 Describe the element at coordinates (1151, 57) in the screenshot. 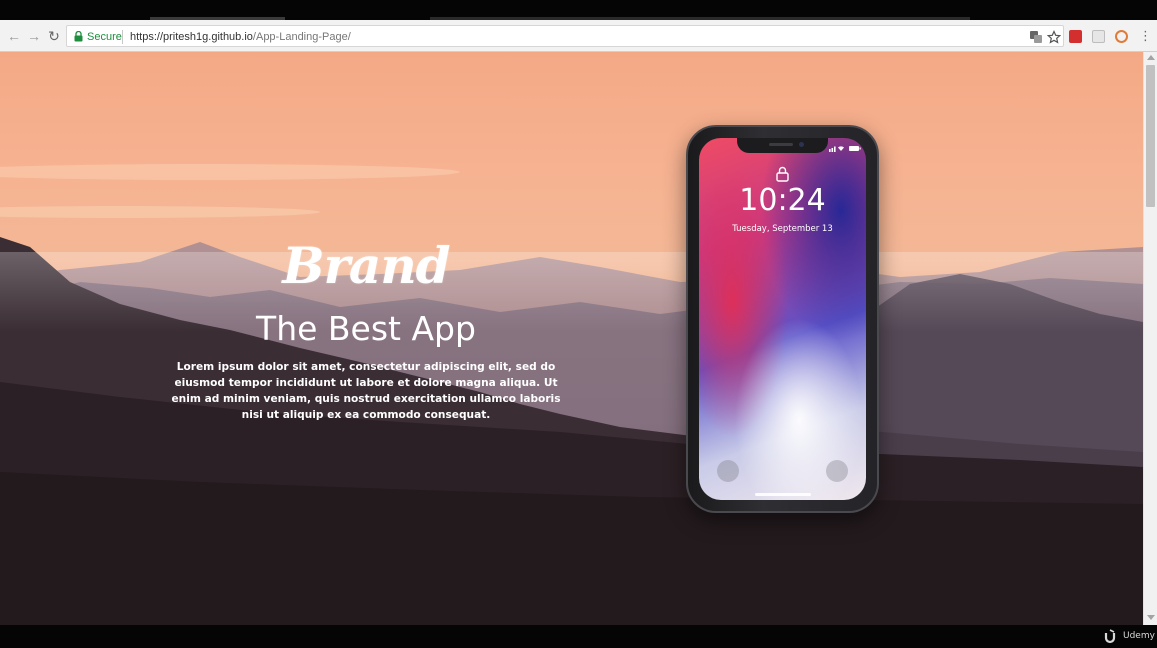

I see `scroll-up-arrow-icon` at that location.